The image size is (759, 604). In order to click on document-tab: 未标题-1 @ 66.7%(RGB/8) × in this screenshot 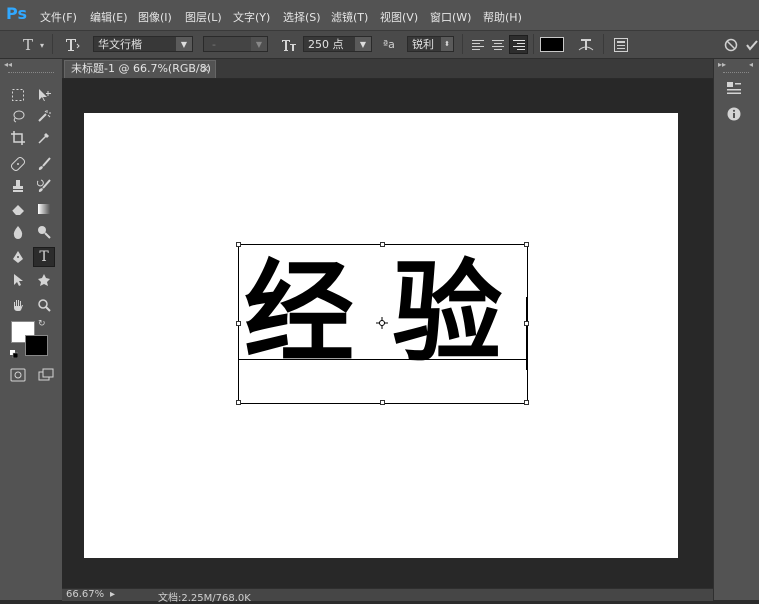, I will do `click(140, 69)`.